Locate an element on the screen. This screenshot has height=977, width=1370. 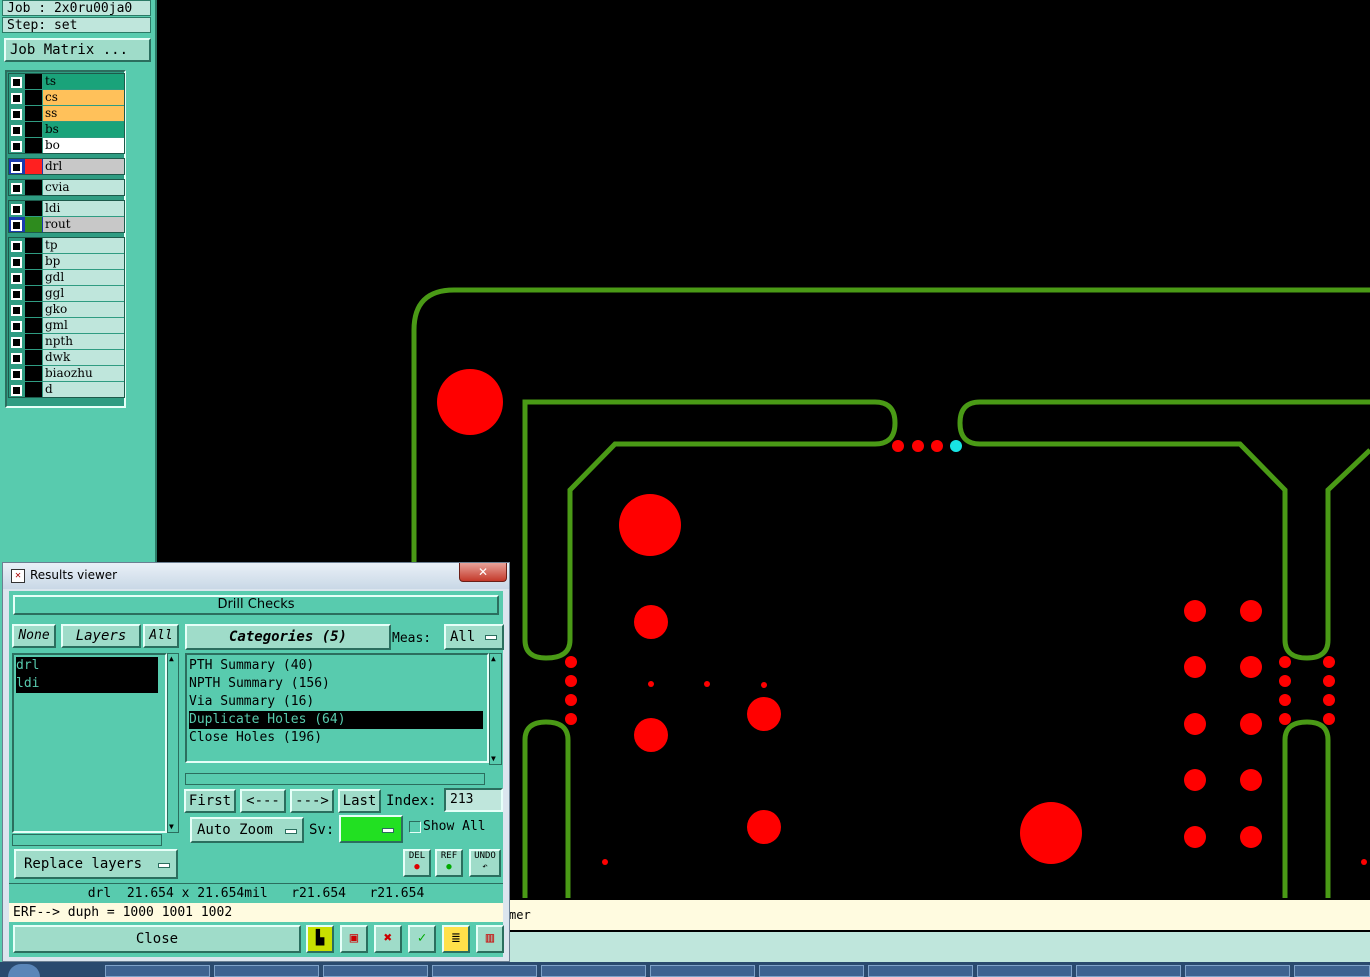
all-button: All is located at coordinates (161, 636).